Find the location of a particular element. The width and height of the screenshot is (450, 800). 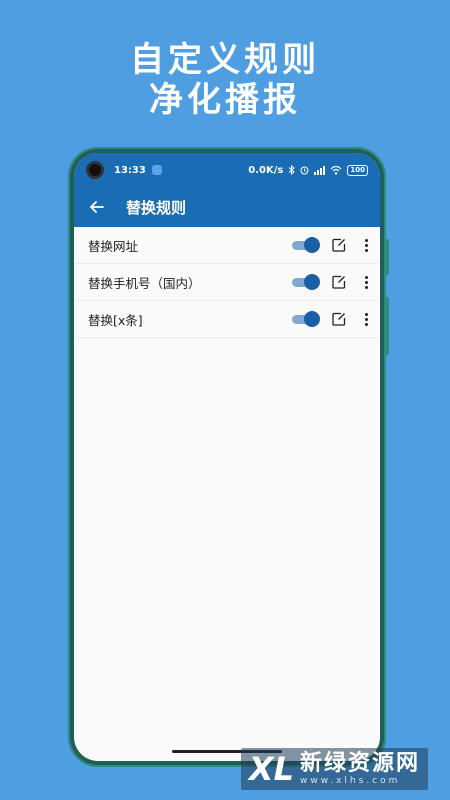

status-time: 13:33 is located at coordinates (130, 170).